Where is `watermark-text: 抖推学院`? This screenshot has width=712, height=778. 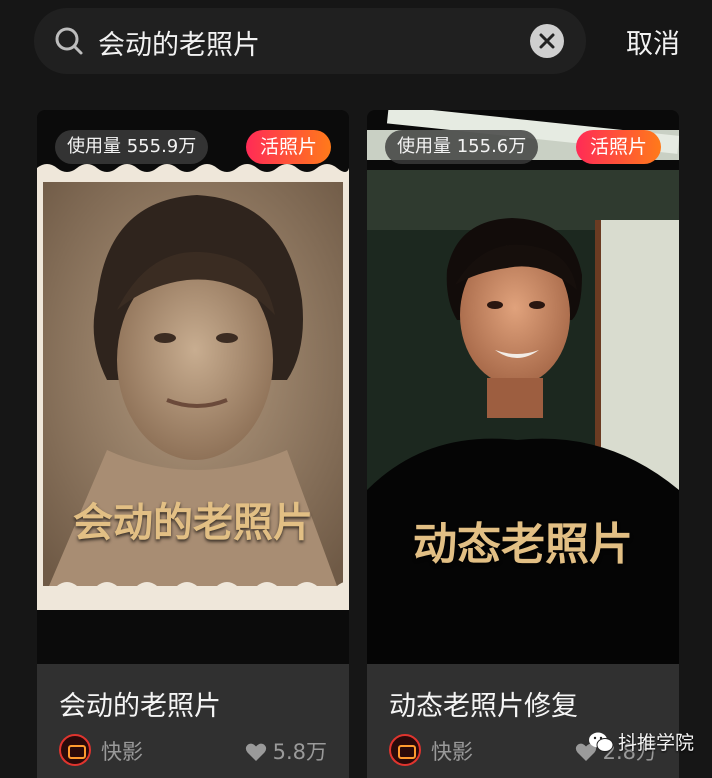
watermark-text: 抖推学院 is located at coordinates (656, 743).